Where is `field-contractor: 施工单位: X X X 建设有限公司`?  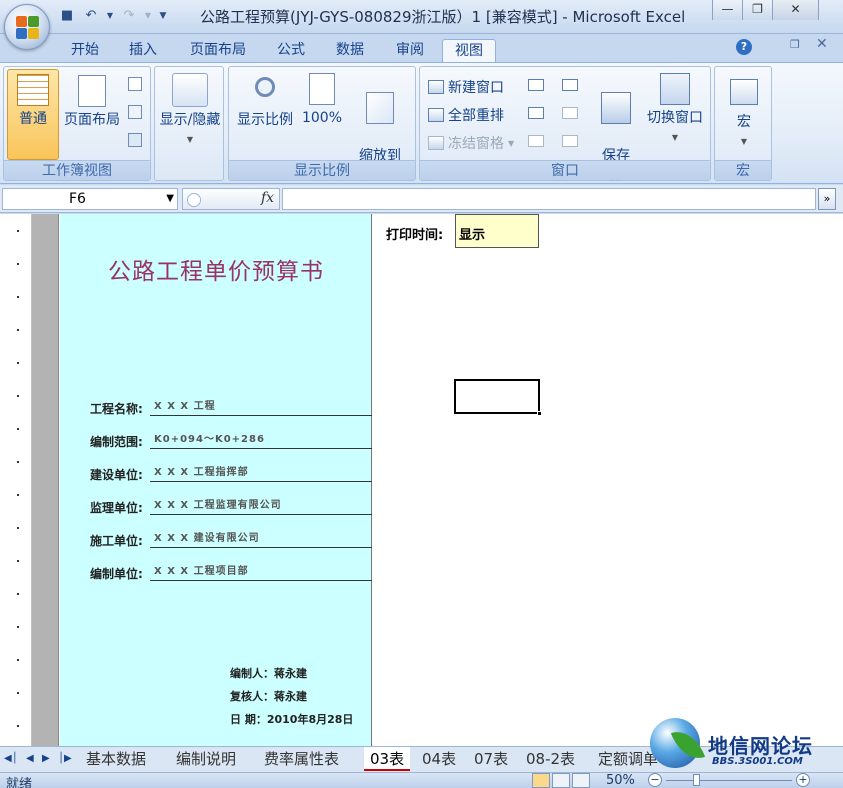 field-contractor: 施工单位: X X X 建设有限公司 is located at coordinates (231, 540).